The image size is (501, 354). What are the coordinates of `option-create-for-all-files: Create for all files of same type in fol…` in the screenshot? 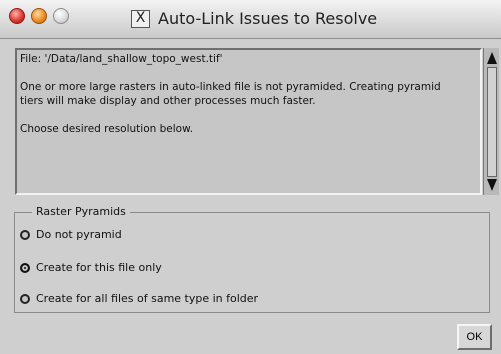 It's located at (139, 298).